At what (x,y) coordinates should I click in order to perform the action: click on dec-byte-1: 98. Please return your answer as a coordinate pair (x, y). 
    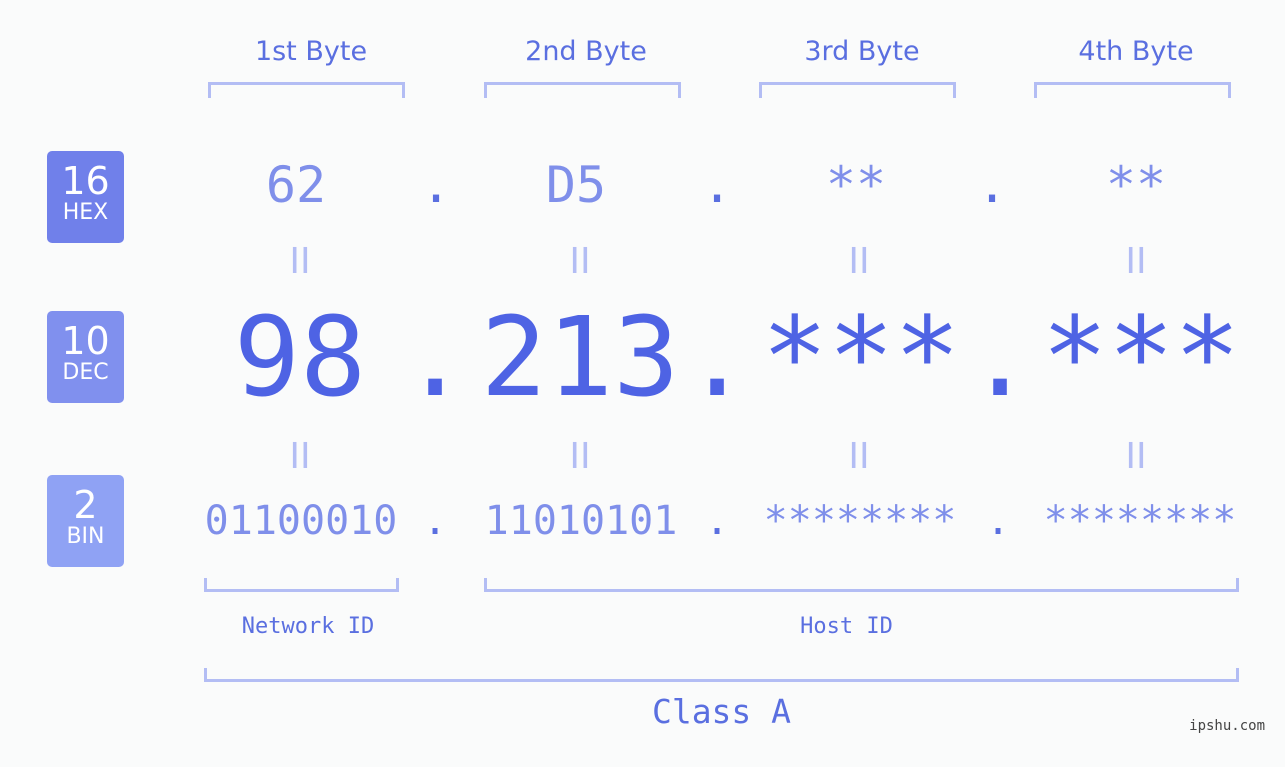
    Looking at the image, I should click on (300, 357).